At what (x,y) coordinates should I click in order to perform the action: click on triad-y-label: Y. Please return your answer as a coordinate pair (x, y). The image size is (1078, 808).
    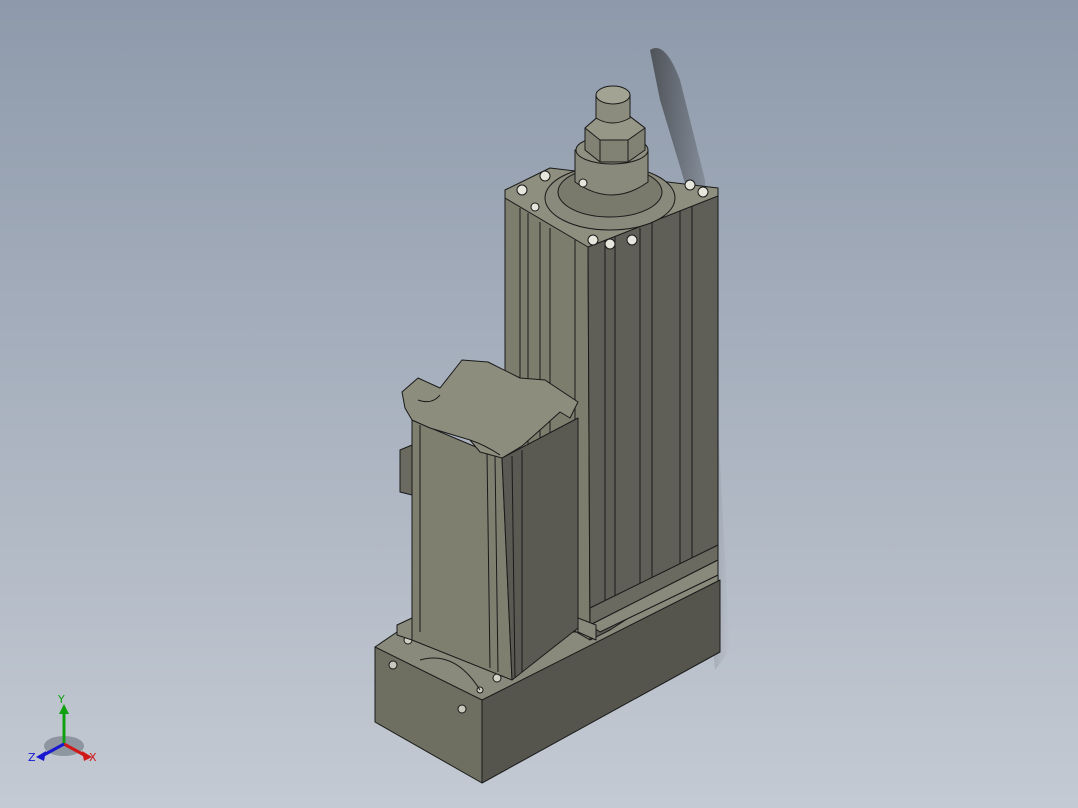
    Looking at the image, I should click on (61, 699).